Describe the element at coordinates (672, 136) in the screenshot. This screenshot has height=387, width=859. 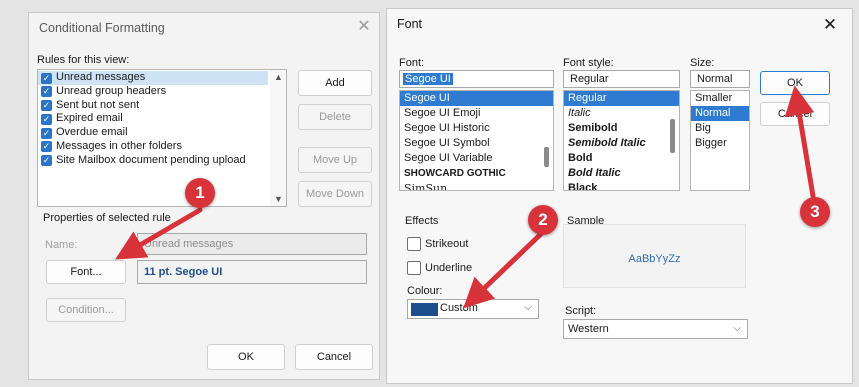
I see `style-scrollbar` at that location.